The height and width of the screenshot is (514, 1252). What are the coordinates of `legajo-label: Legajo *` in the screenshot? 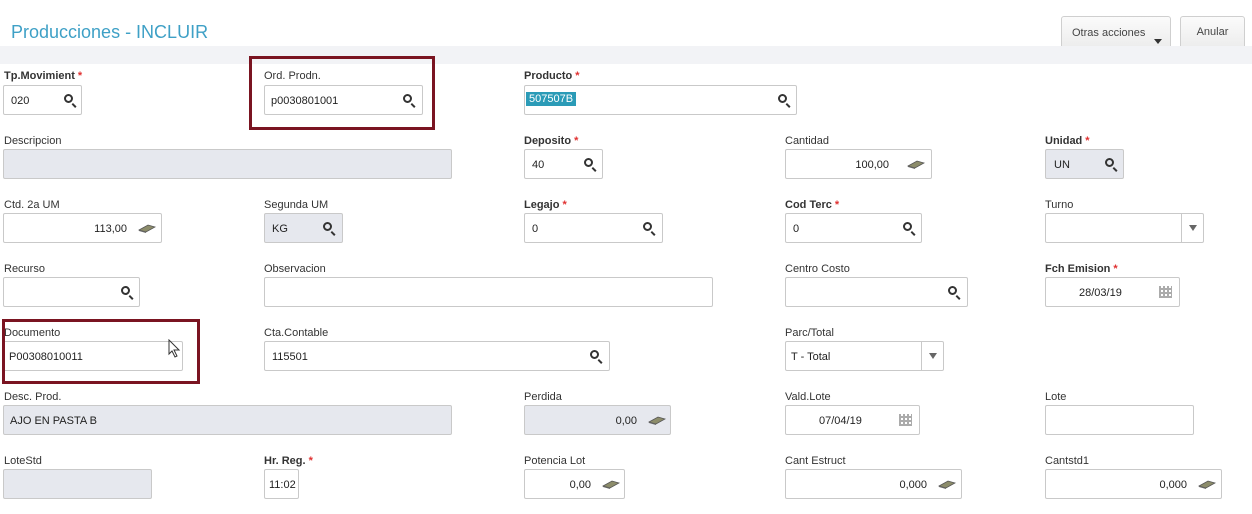 It's located at (545, 205).